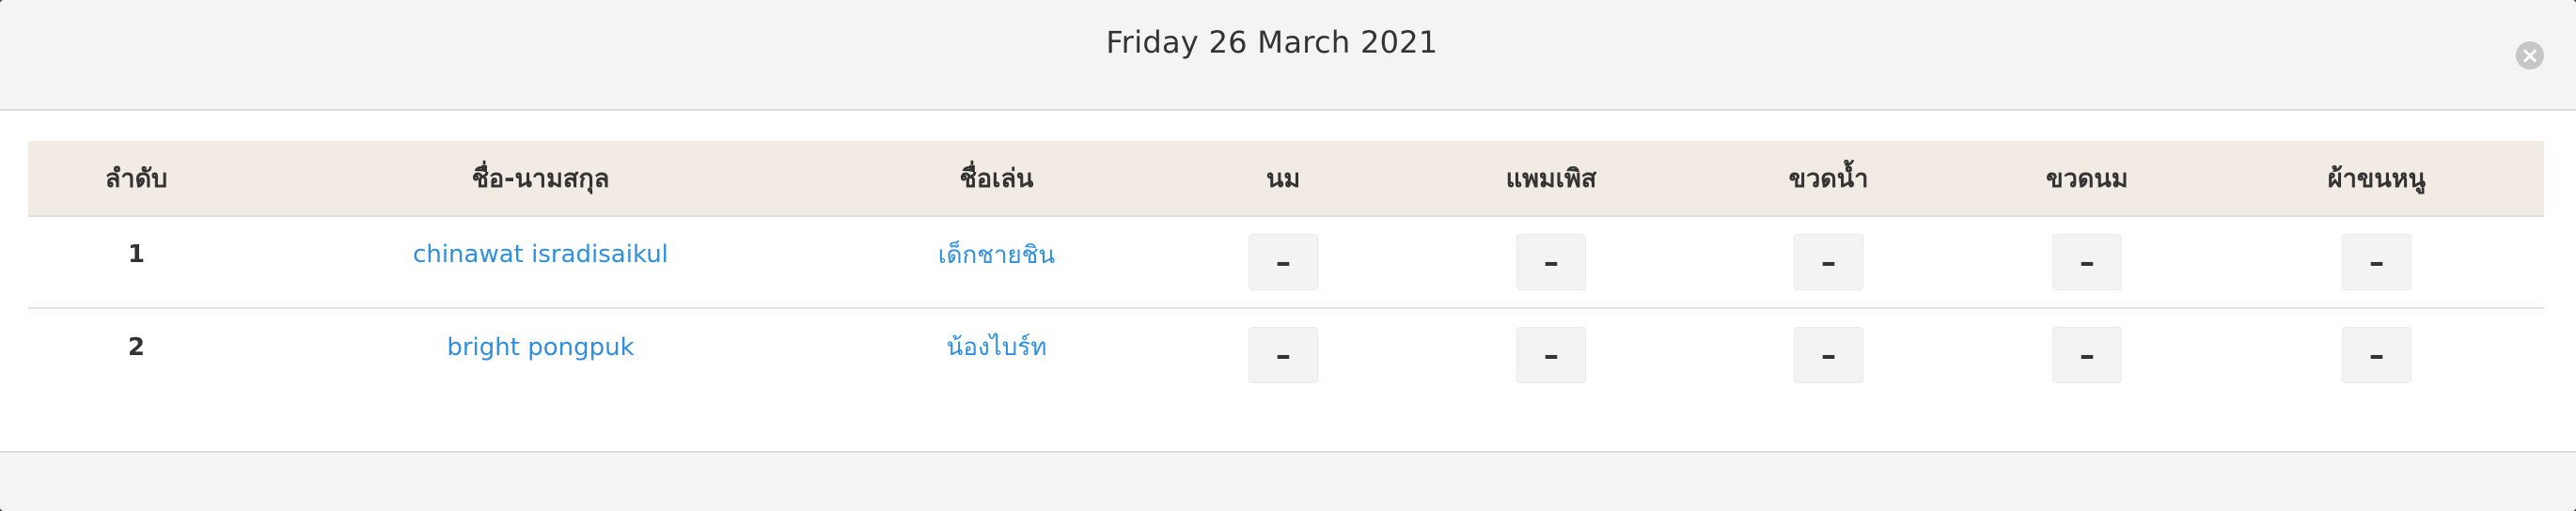 This screenshot has height=511, width=2576. I want to click on student-name-link: chinawat isradisaikul, so click(541, 254).